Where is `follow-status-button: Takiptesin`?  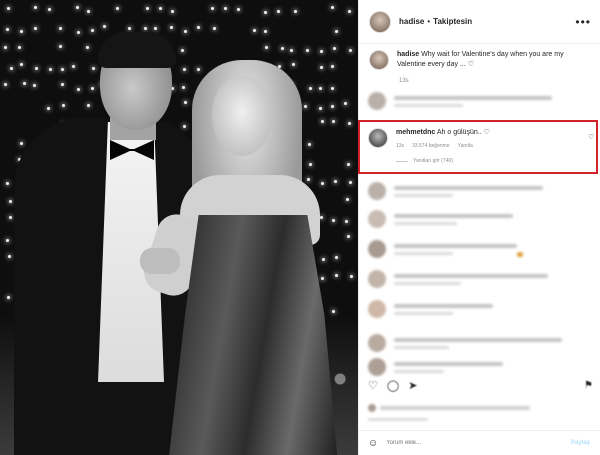
follow-status-button: Takiptesin is located at coordinates (452, 21).